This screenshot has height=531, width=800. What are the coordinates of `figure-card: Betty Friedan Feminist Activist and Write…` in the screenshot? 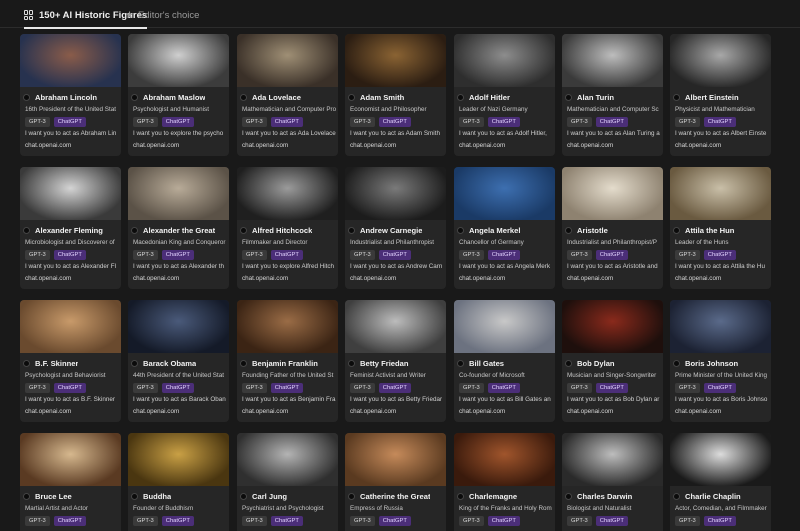 It's located at (395, 361).